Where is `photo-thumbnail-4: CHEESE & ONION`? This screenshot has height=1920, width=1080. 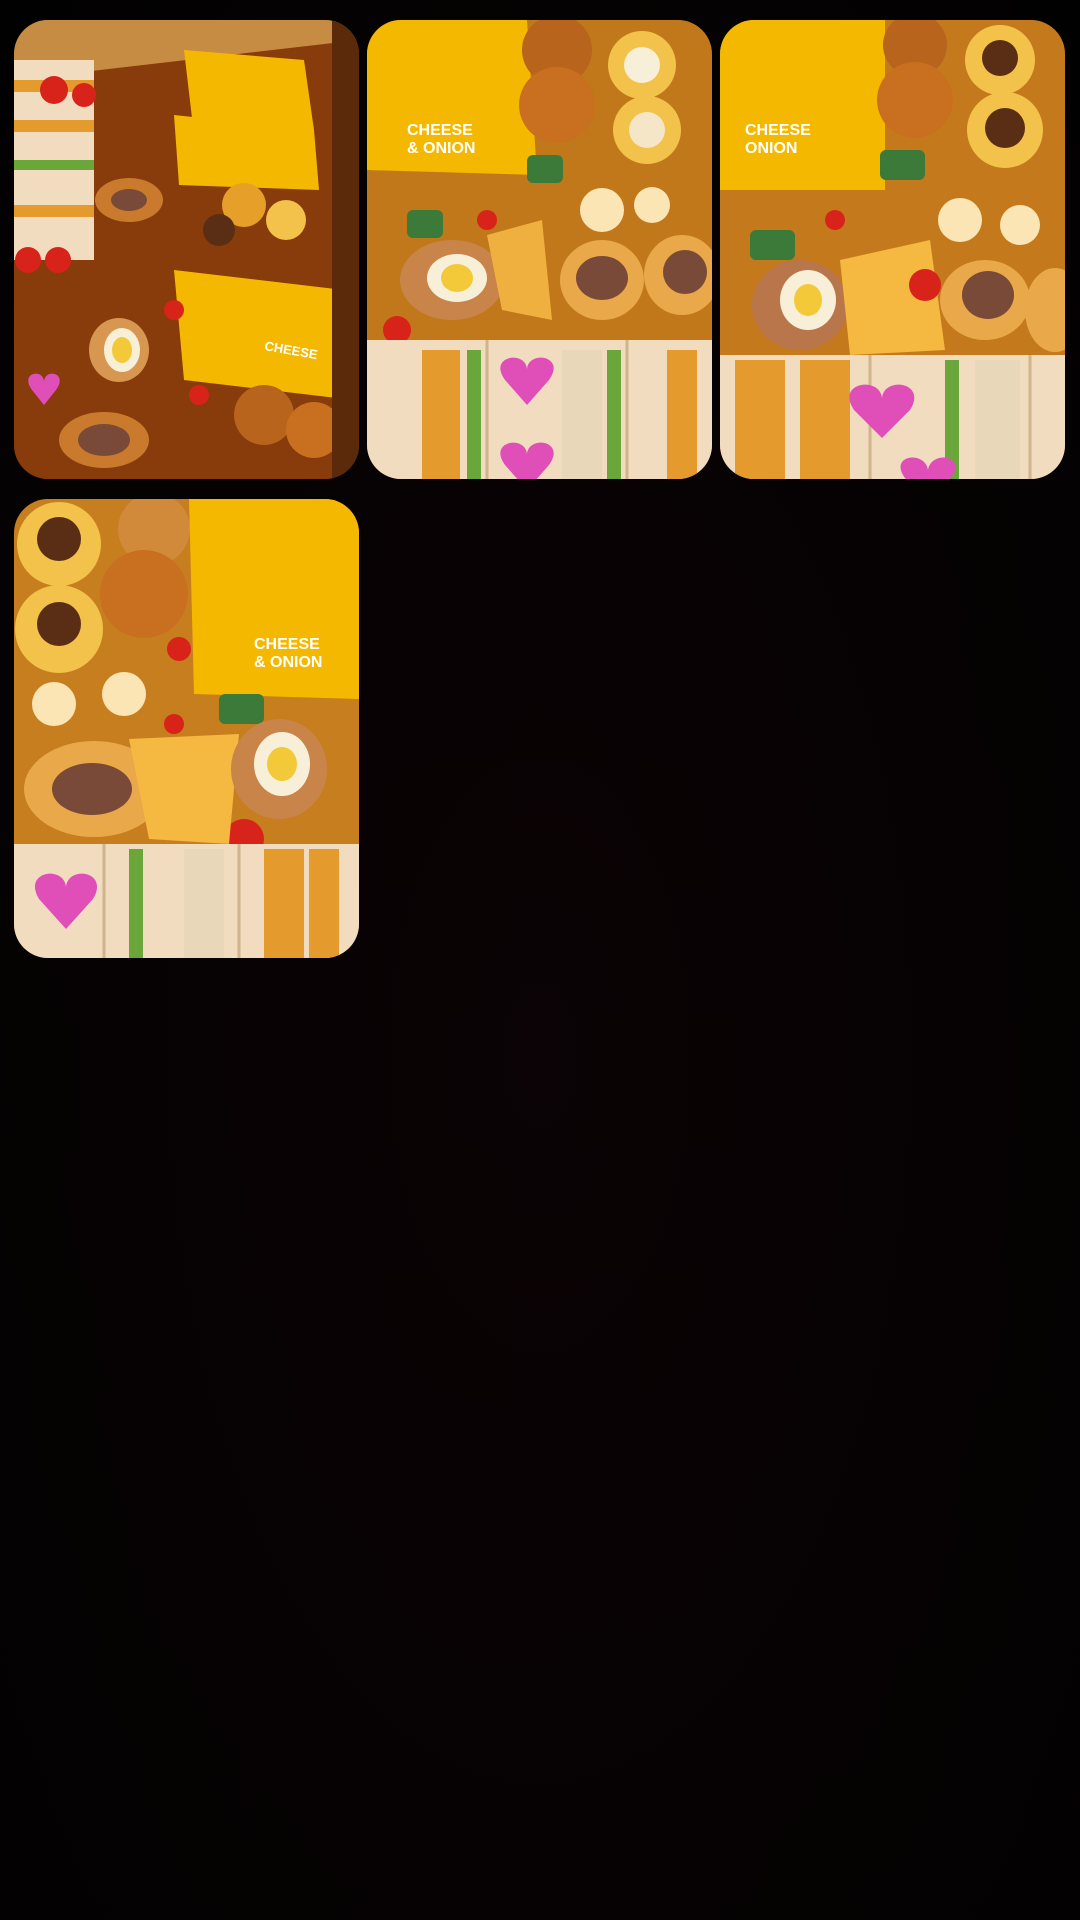
photo-thumbnail-4: CHEESE & ONION is located at coordinates (186, 728).